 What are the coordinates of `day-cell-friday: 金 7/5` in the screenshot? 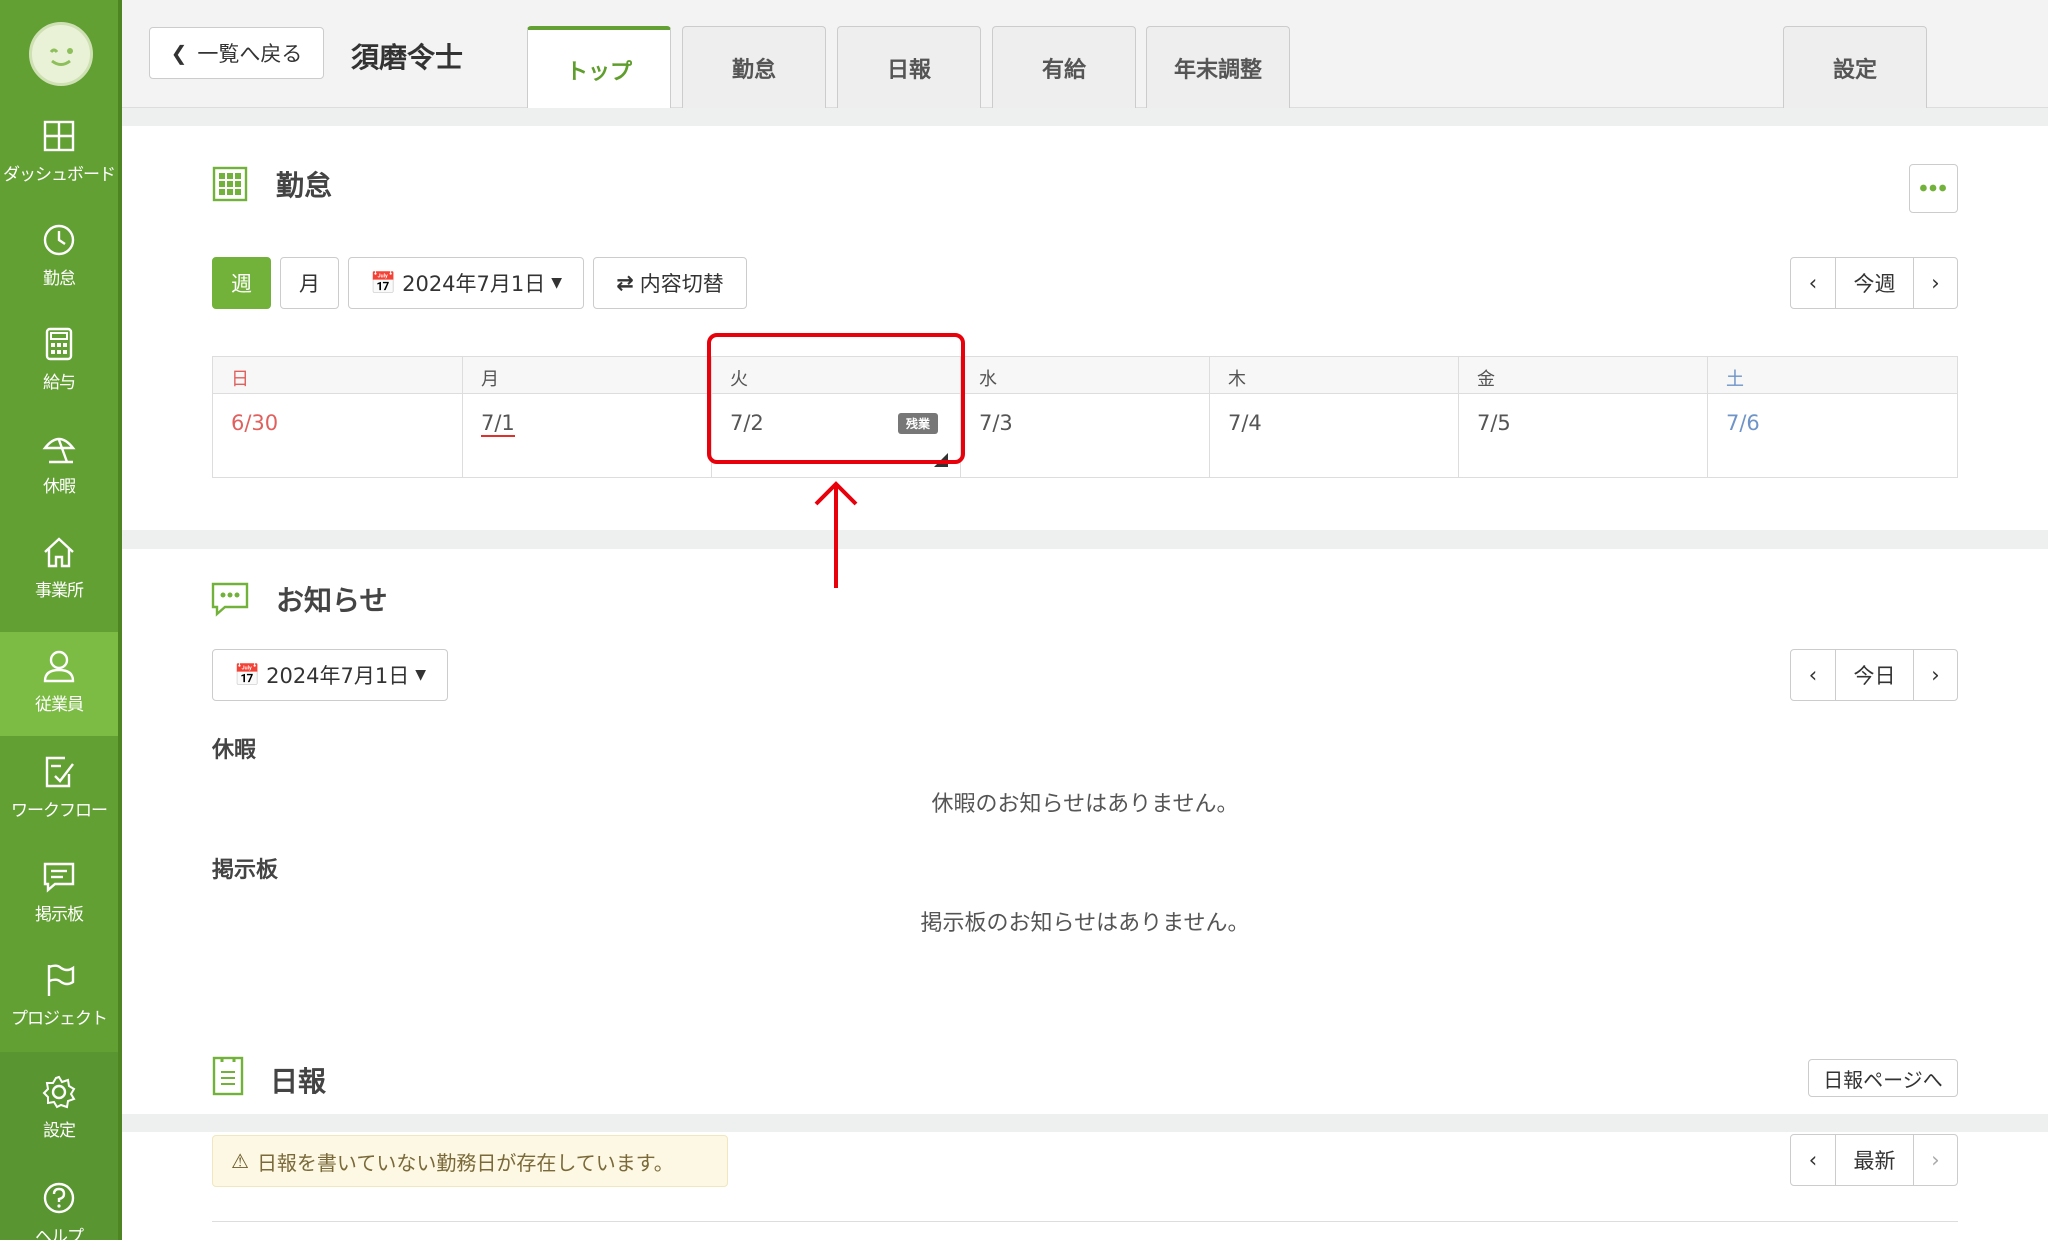 It's located at (1582, 417).